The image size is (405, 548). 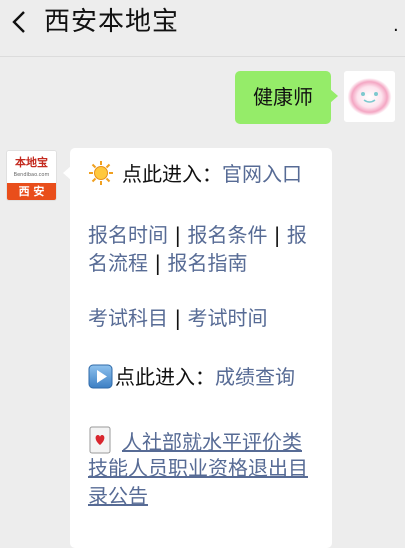 I want to click on exam-links-line: 考试科目 | 考试时间, so click(x=208, y=318).